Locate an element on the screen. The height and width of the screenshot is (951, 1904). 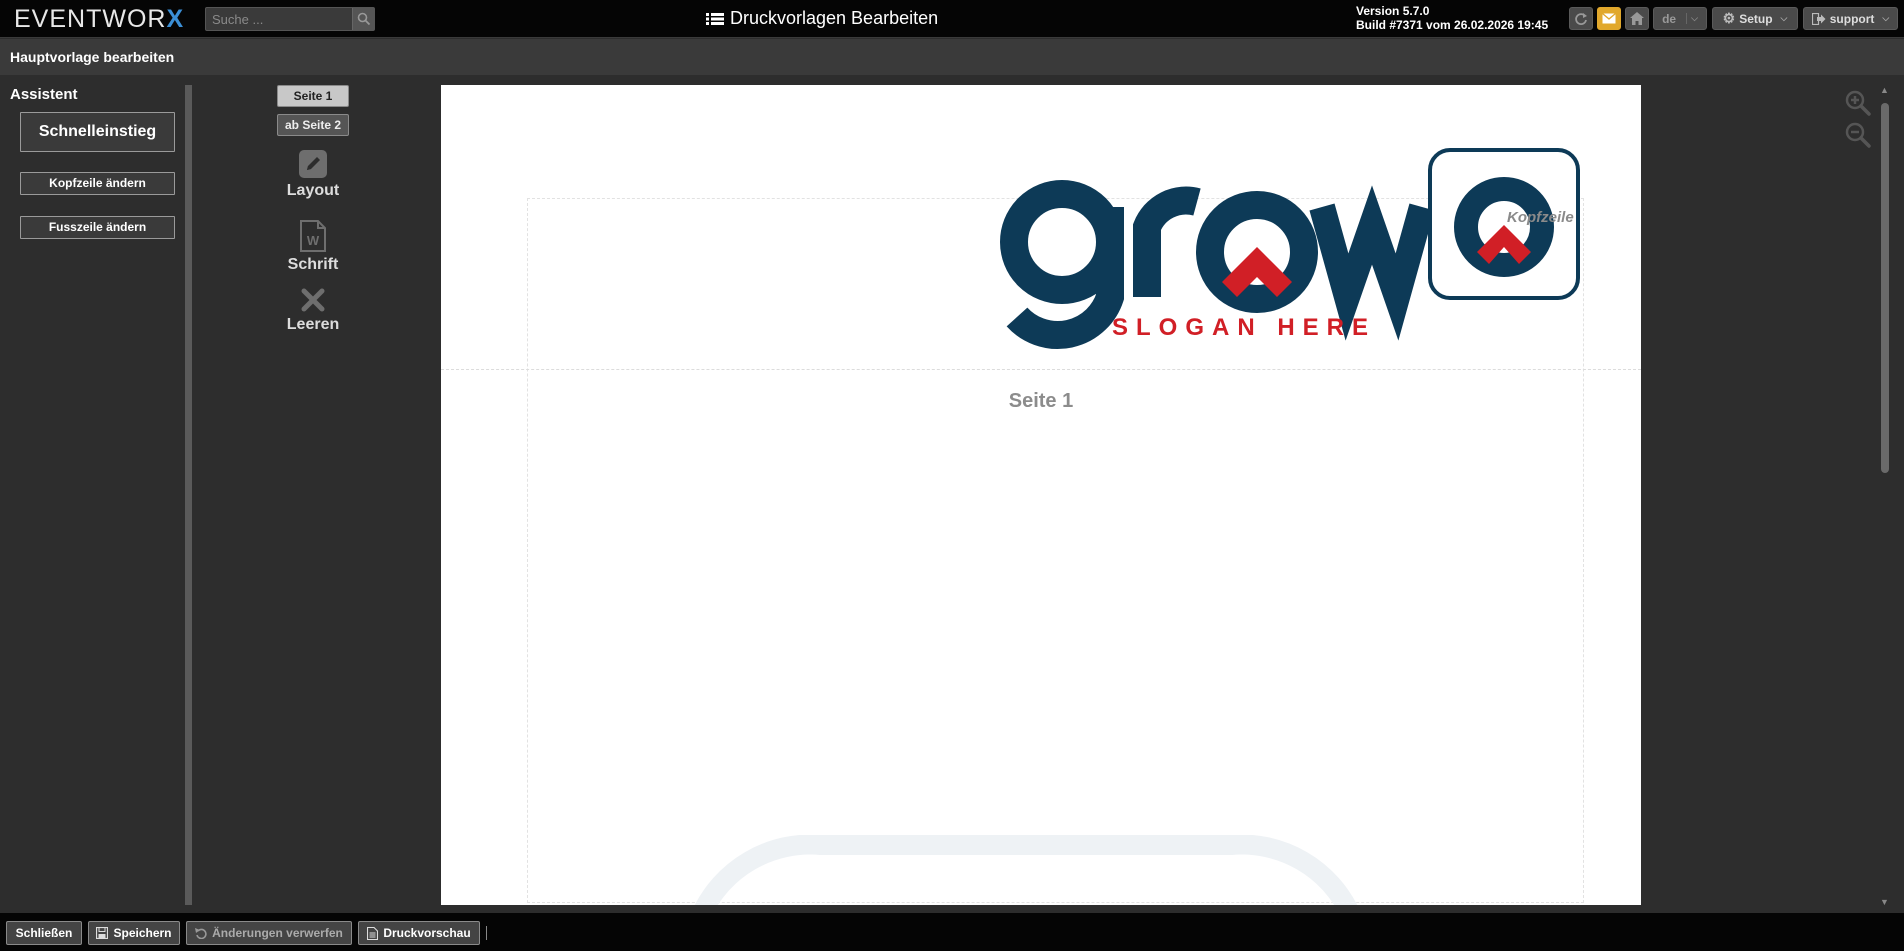
setup-button: ⚙ Setup ⌵ is located at coordinates (1755, 18).